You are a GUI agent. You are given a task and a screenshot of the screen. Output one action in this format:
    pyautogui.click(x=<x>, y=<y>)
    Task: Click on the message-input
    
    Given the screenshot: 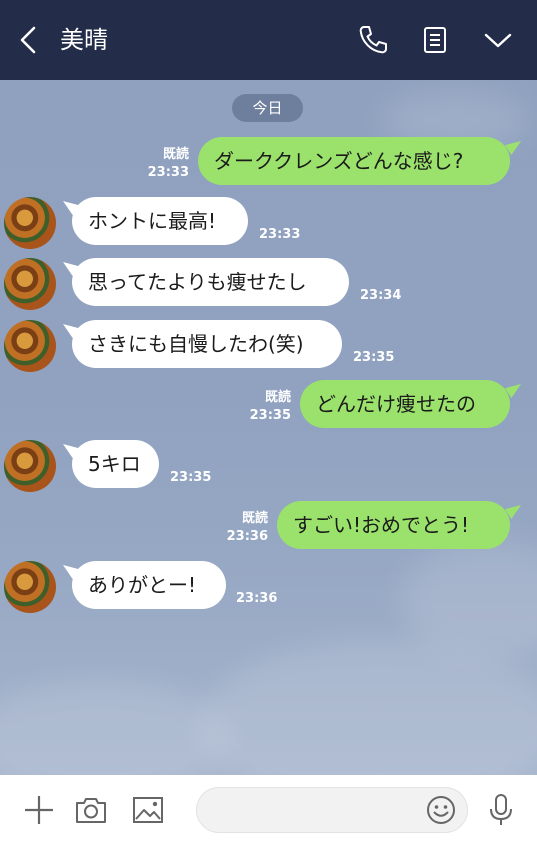 What is the action you would take?
    pyautogui.click(x=332, y=810)
    